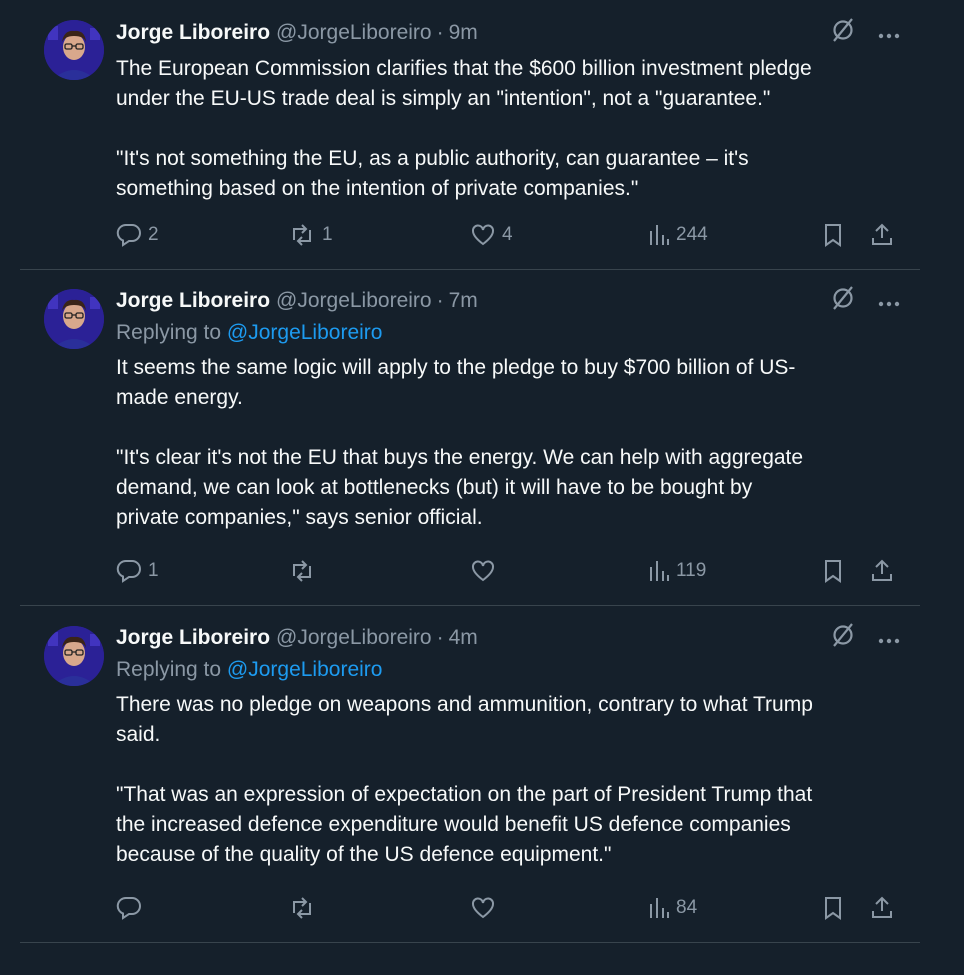 This screenshot has height=975, width=964. Describe the element at coordinates (514, 235) in the screenshot. I see `action-bar: 2 1 4 244` at that location.